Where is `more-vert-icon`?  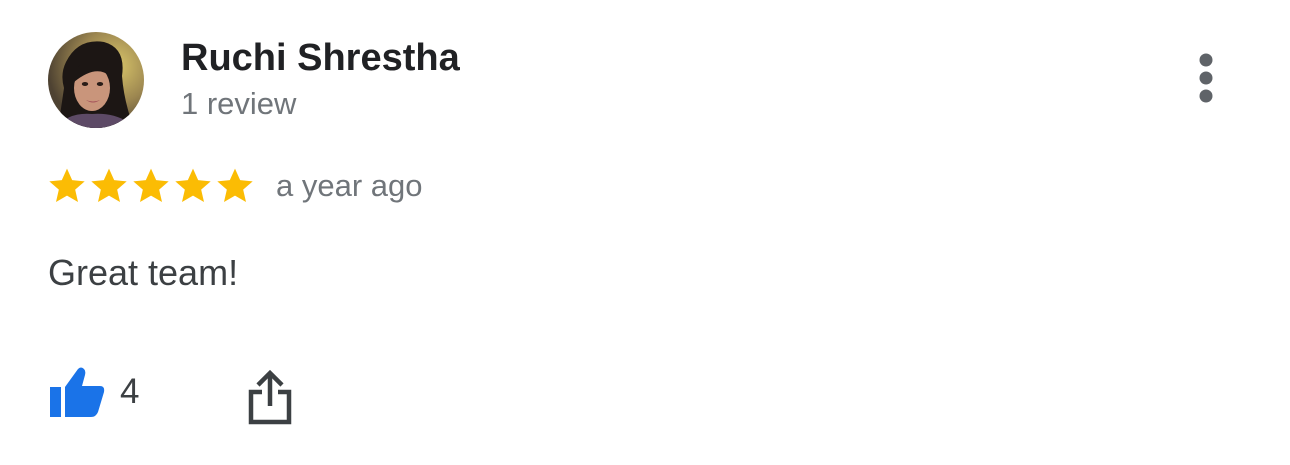 more-vert-icon is located at coordinates (1206, 78).